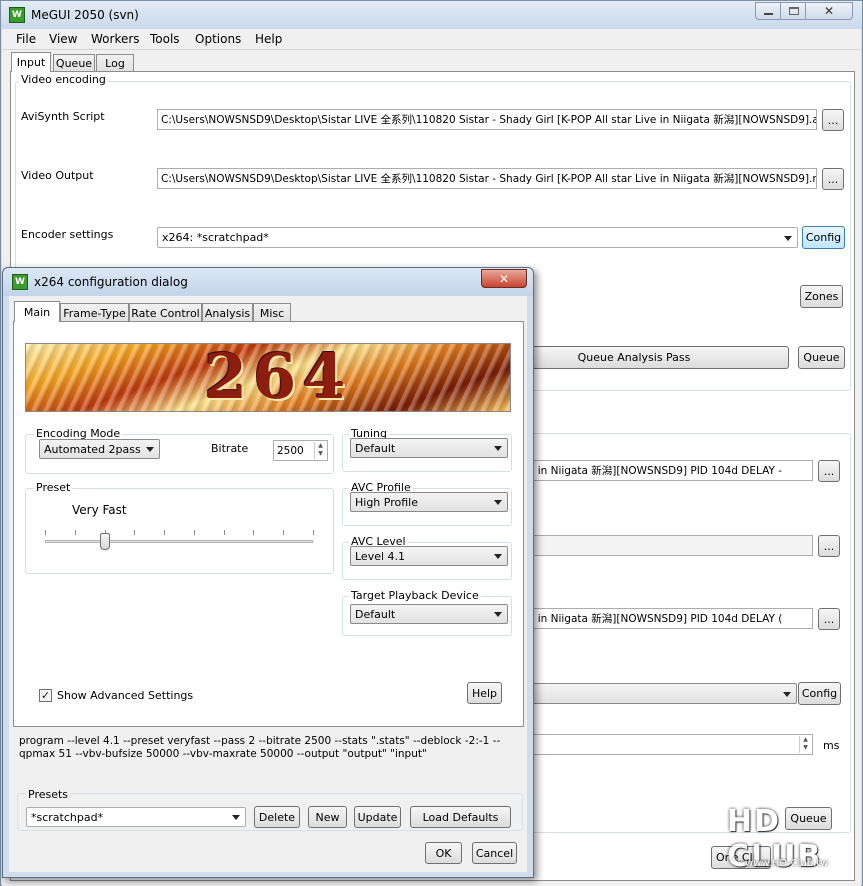 This screenshot has width=863, height=886. I want to click on menu-tools: Tools, so click(165, 39).